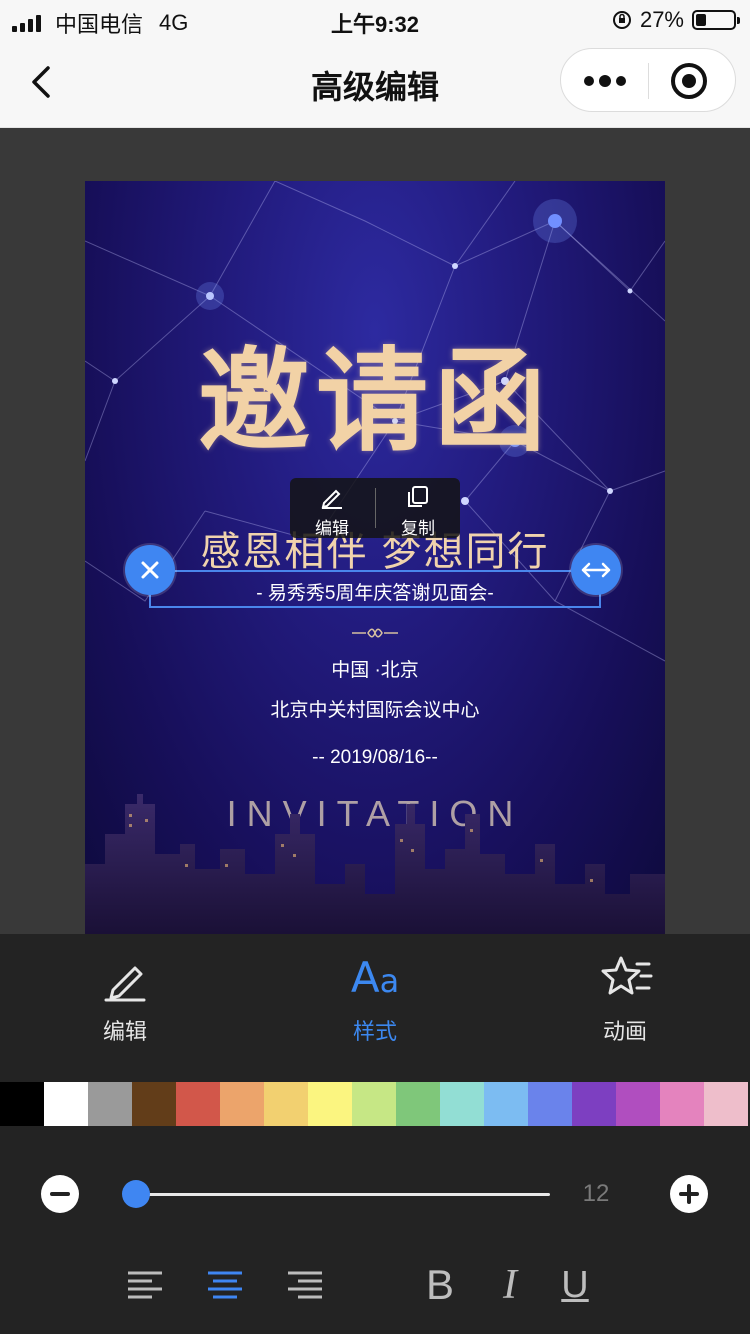  Describe the element at coordinates (332, 511) in the screenshot. I see `popup-edit-button: 编辑` at that location.